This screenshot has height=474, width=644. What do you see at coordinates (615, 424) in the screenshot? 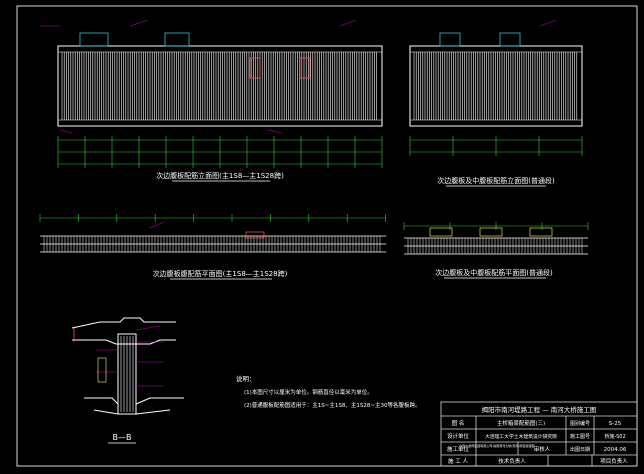
I see `title-block-drawing-no: S-25` at bounding box center [615, 424].